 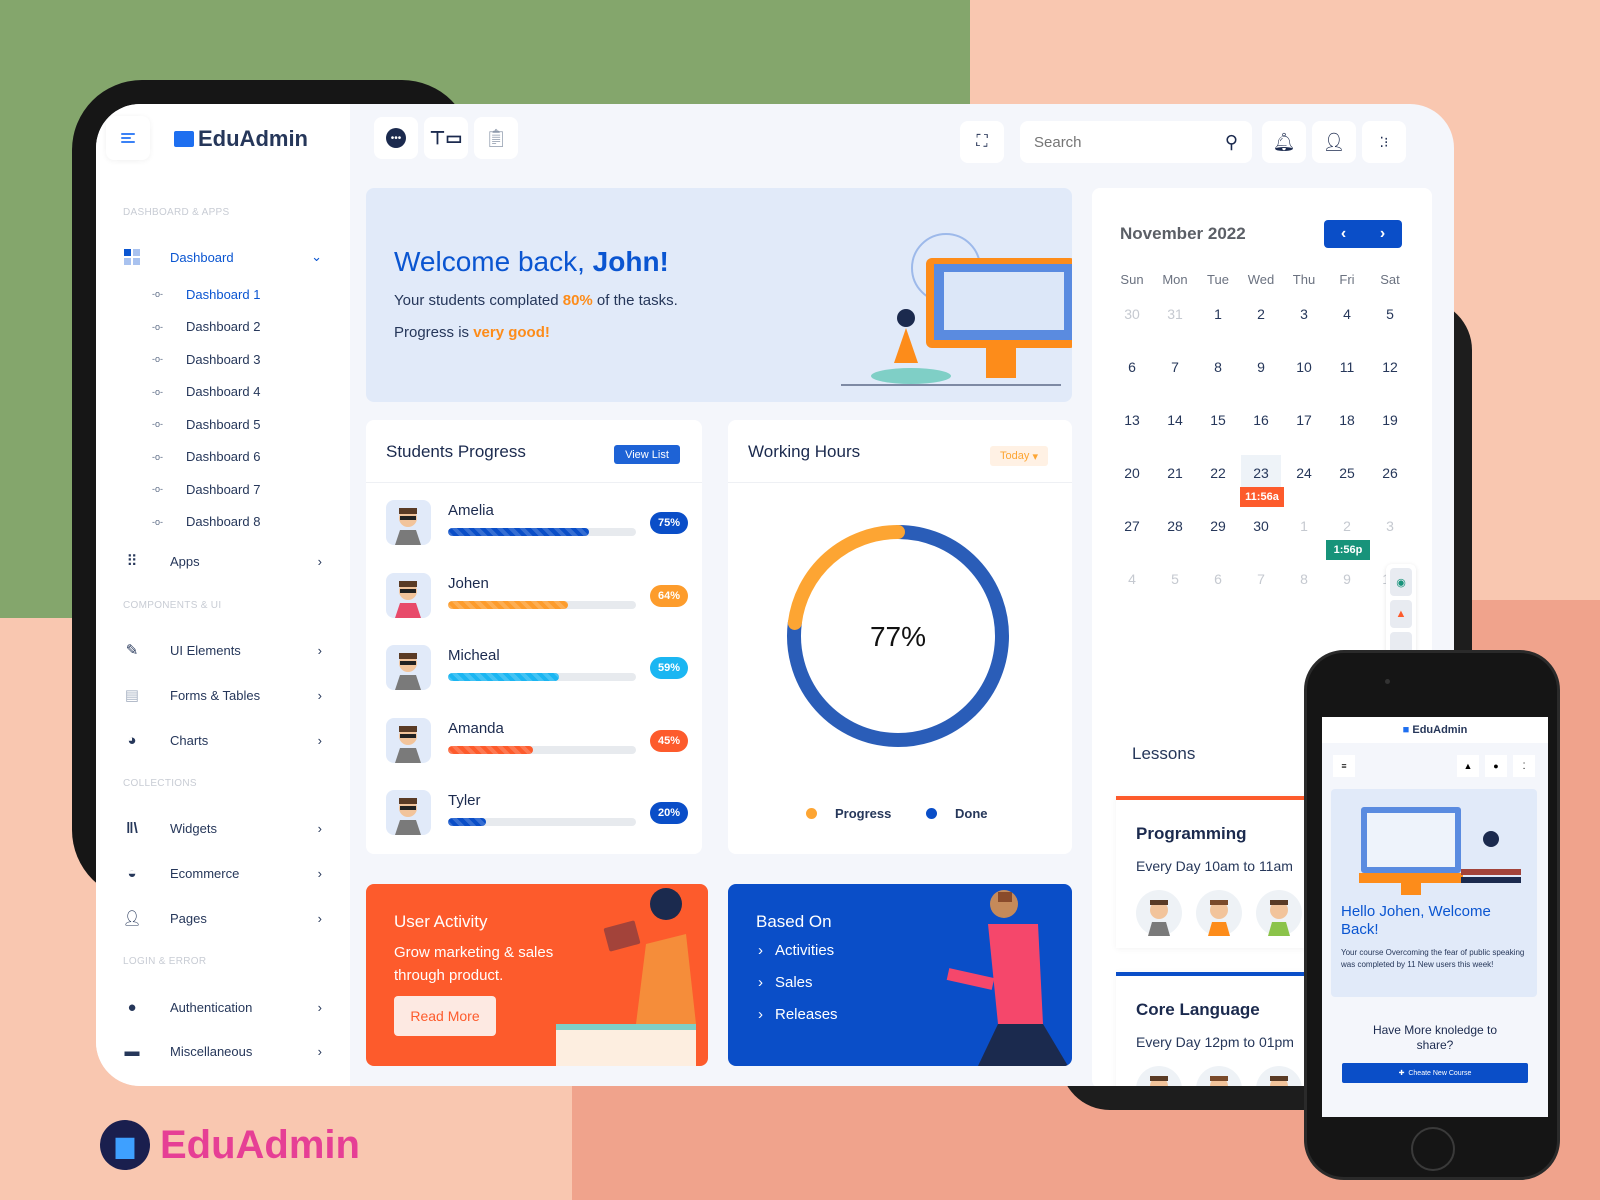 What do you see at coordinates (1347, 473) in the screenshot?
I see `calendar-day: 25` at bounding box center [1347, 473].